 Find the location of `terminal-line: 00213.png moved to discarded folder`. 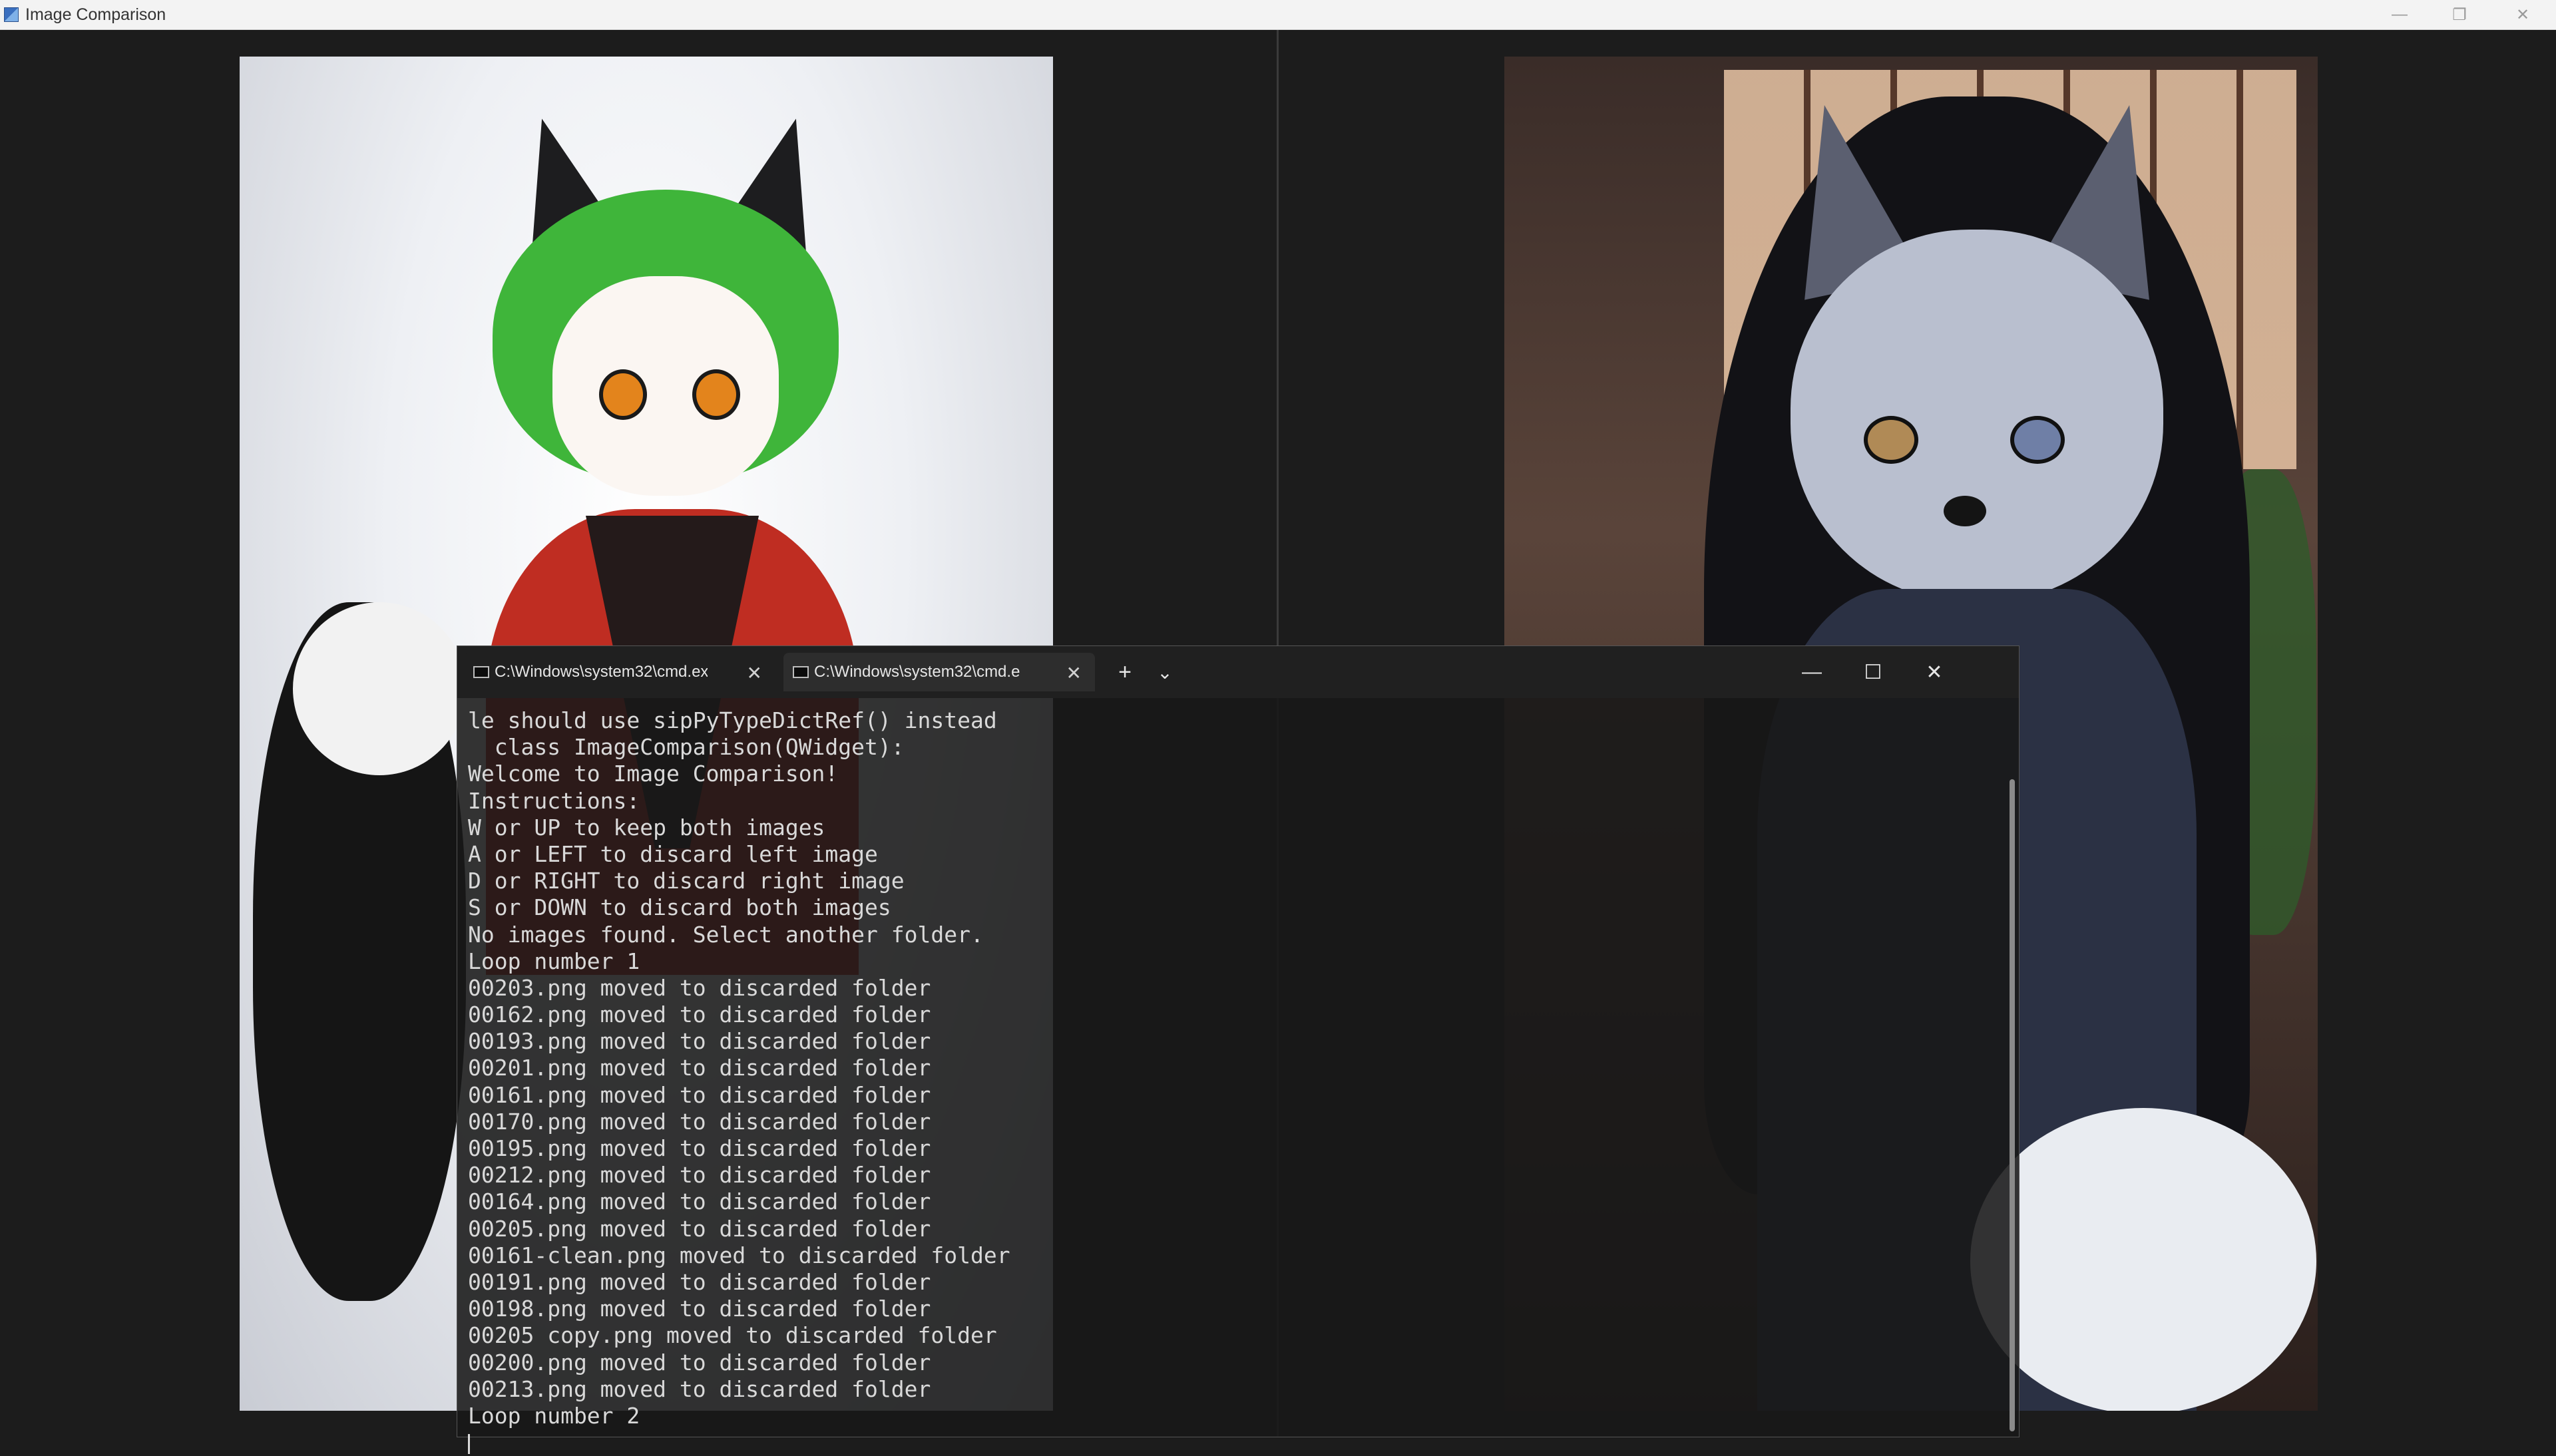

terminal-line: 00213.png moved to discarded folder is located at coordinates (699, 1388).